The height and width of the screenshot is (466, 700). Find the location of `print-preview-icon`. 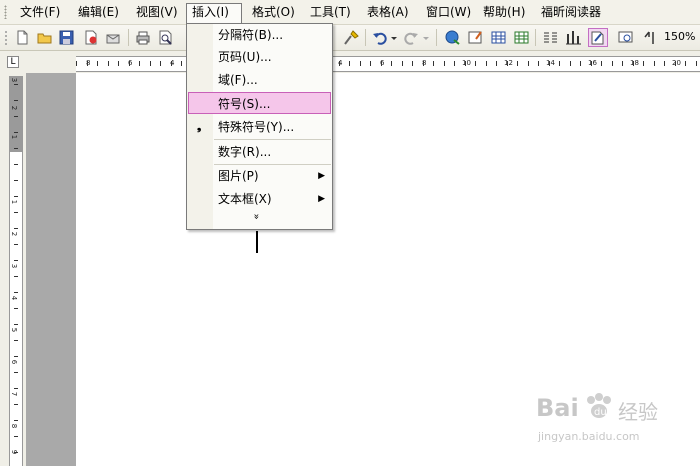

print-preview-icon is located at coordinates (165, 37).